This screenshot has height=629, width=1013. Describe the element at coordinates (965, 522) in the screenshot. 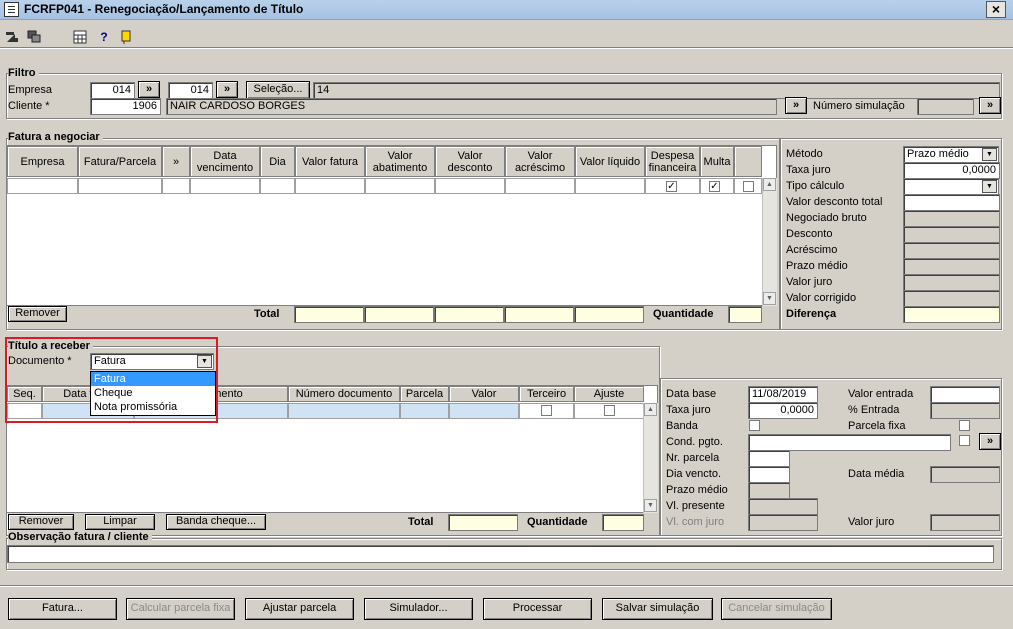

I see `titulo-valor-juro-value` at that location.